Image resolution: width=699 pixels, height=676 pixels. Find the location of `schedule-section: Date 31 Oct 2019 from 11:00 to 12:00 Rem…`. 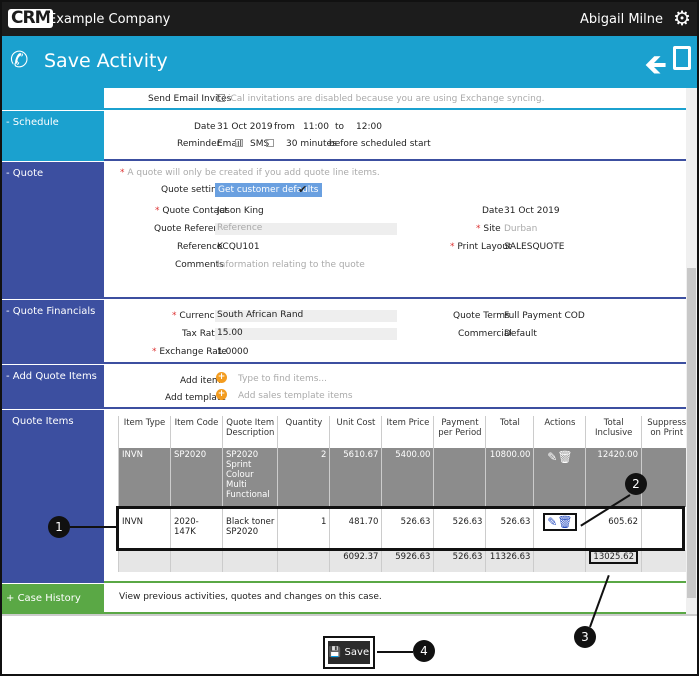

schedule-section: Date 31 Oct 2019 from 11:00 to 12:00 Rem… is located at coordinates (395, 135).